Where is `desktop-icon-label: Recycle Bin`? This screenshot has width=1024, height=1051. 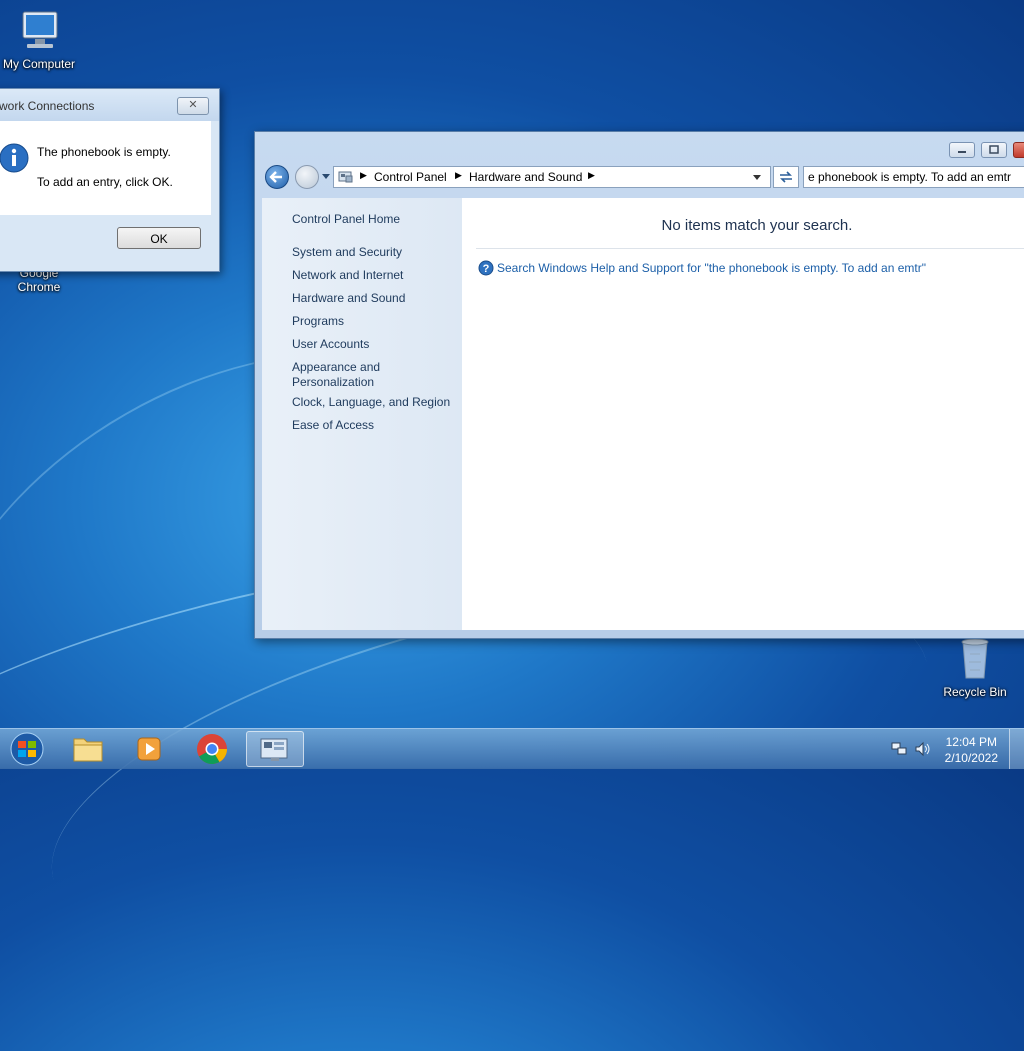 desktop-icon-label: Recycle Bin is located at coordinates (975, 692).